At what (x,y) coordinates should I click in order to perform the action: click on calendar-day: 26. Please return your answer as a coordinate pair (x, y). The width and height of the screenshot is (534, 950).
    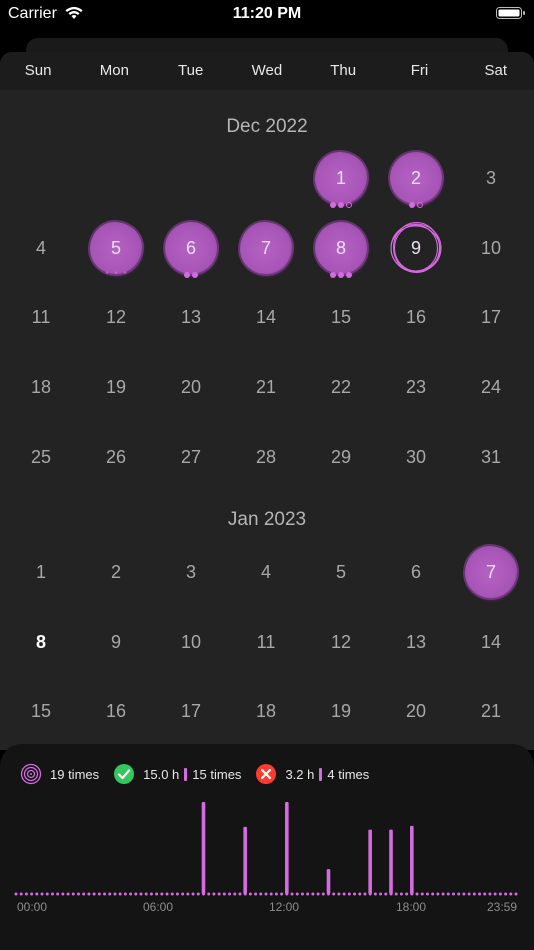
    Looking at the image, I should click on (116, 457).